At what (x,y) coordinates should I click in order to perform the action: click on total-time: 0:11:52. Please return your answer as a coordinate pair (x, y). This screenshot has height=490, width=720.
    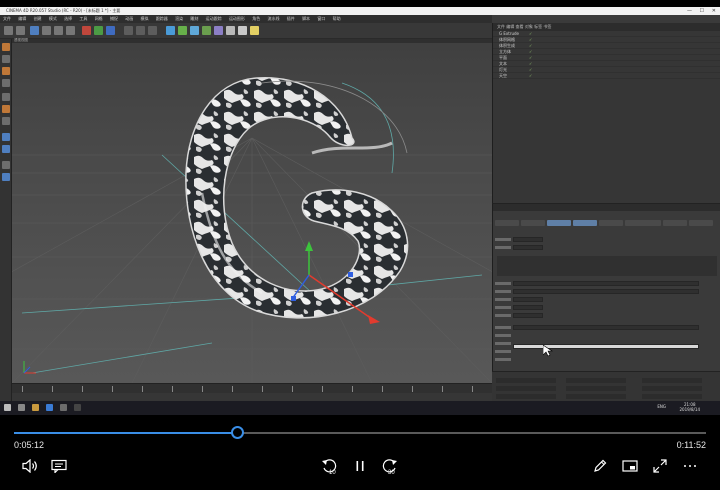
    Looking at the image, I should click on (691, 445).